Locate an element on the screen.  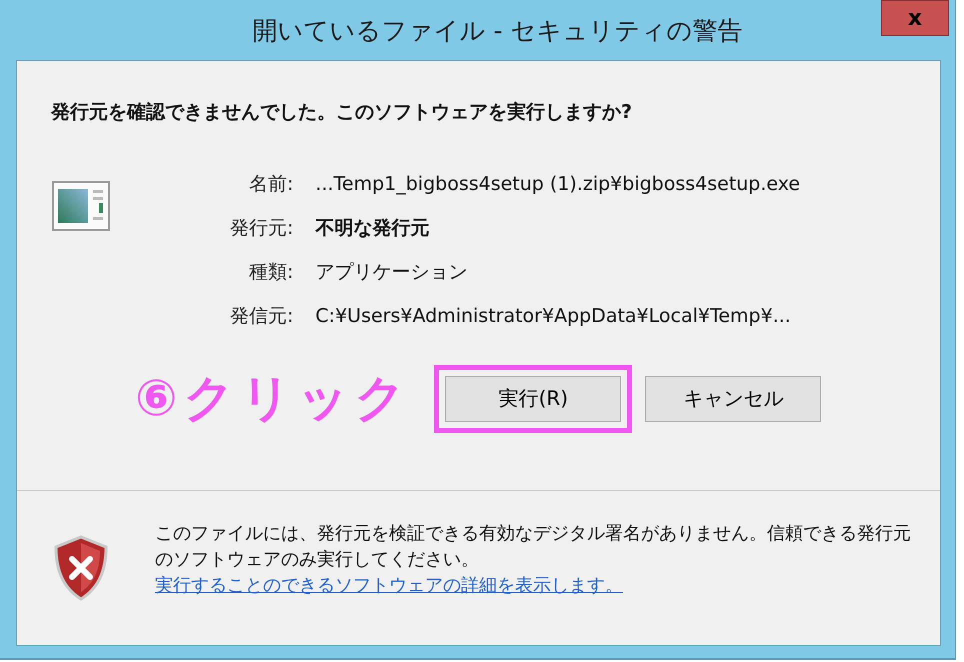
field-value: アプリケーション is located at coordinates (391, 272).